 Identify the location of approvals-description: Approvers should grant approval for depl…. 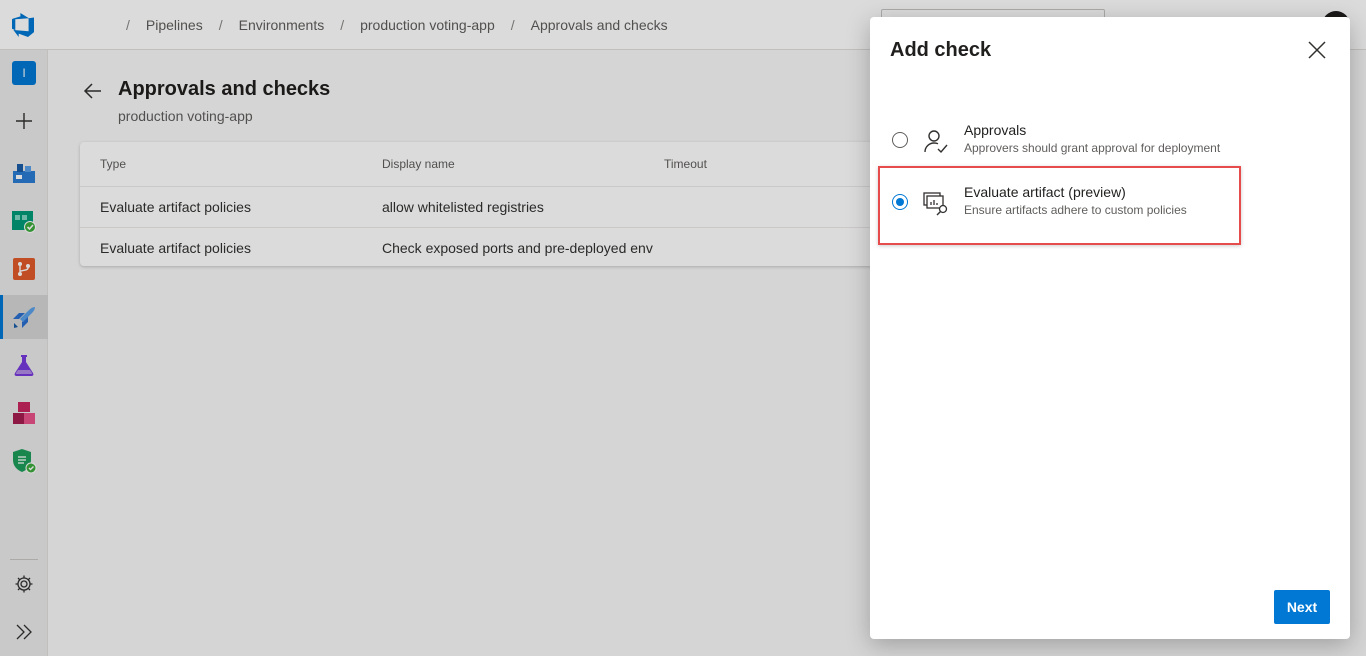
(1092, 148).